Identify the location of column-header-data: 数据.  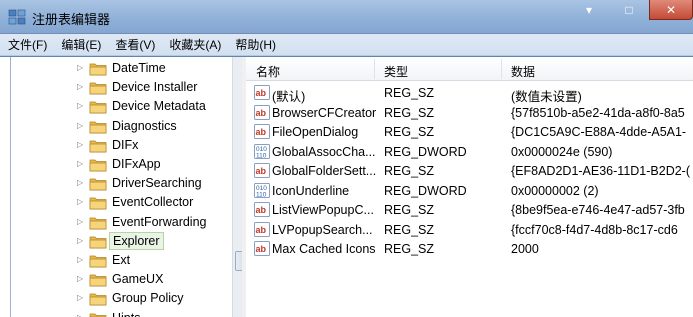
(523, 71).